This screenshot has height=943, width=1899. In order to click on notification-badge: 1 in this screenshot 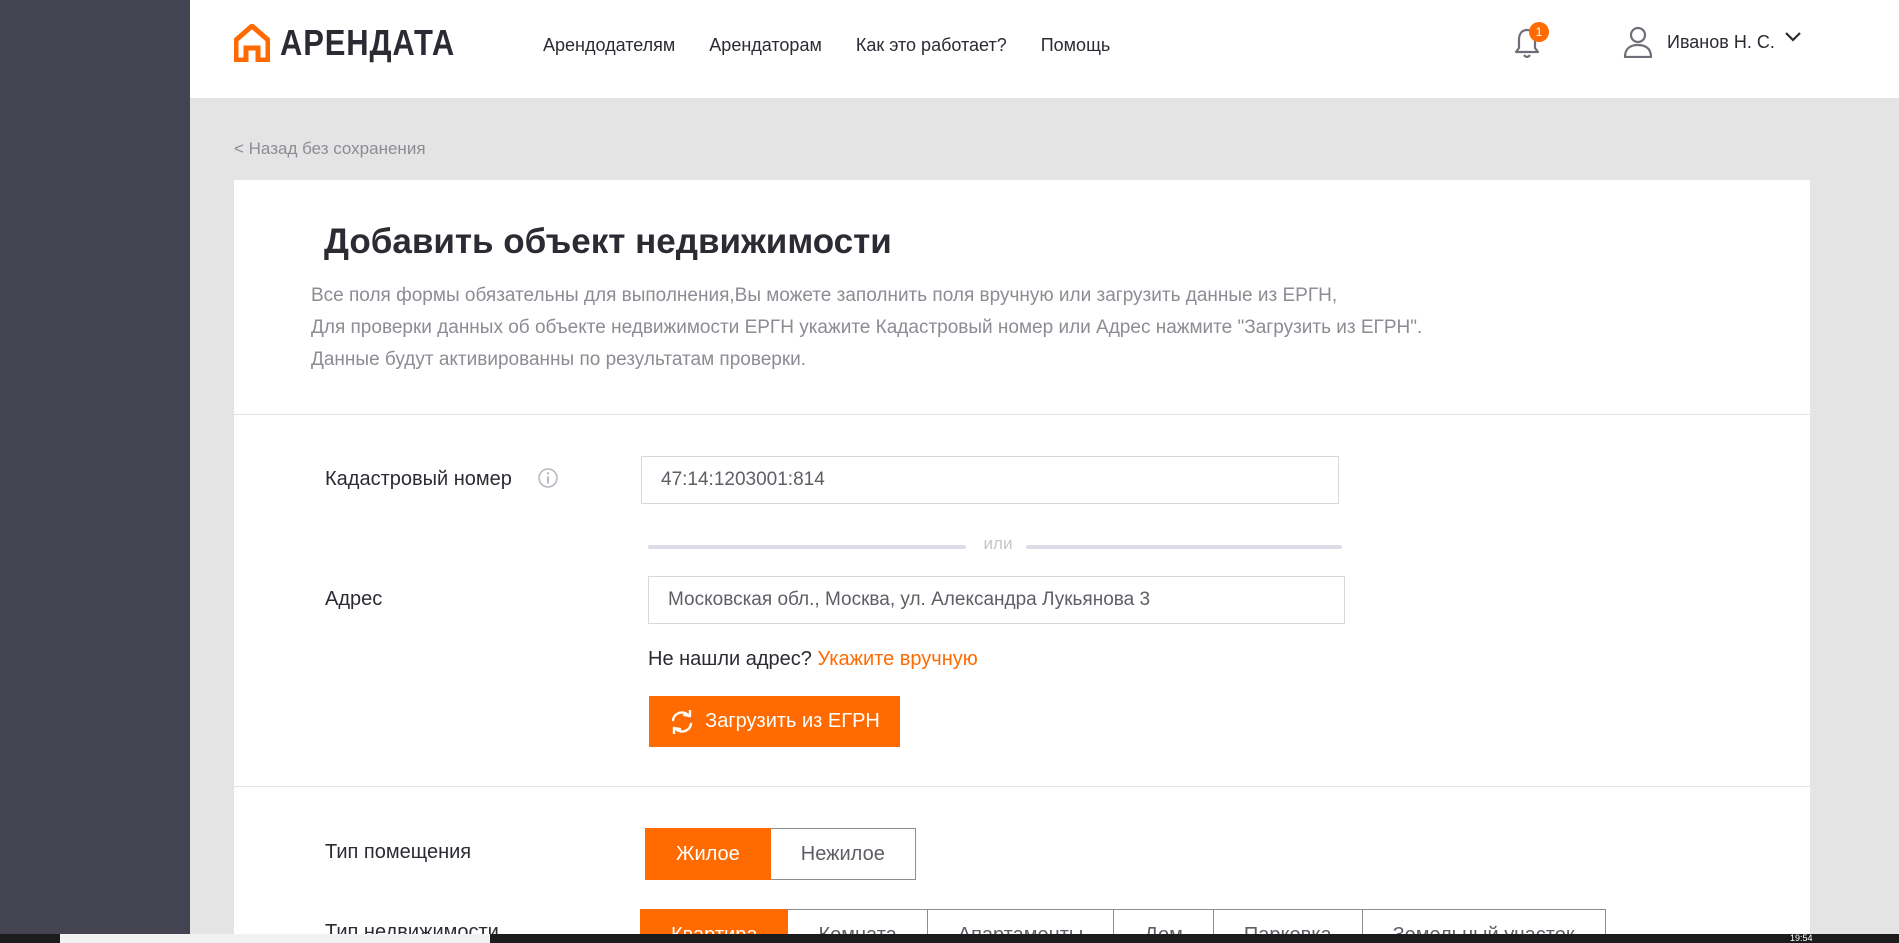, I will do `click(1539, 32)`.